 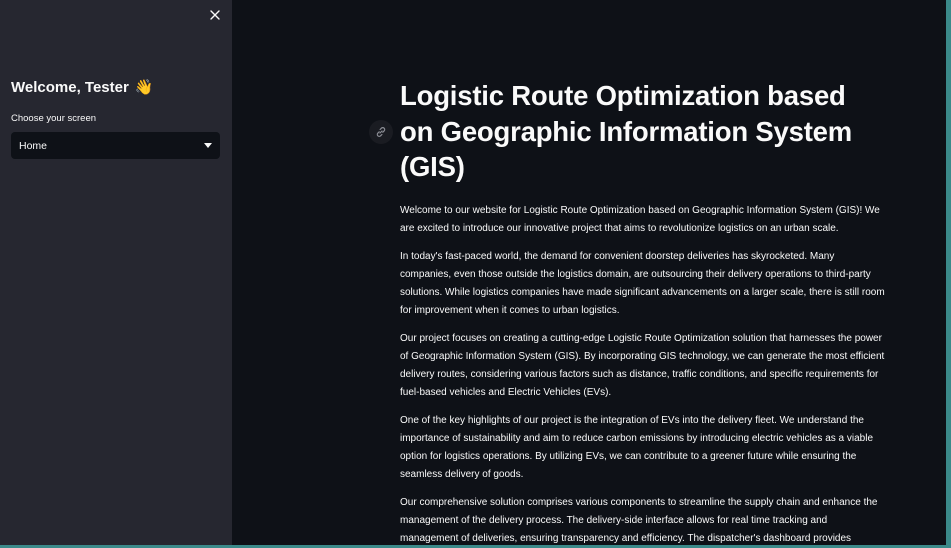 I want to click on title-anchor-link, so click(x=381, y=132).